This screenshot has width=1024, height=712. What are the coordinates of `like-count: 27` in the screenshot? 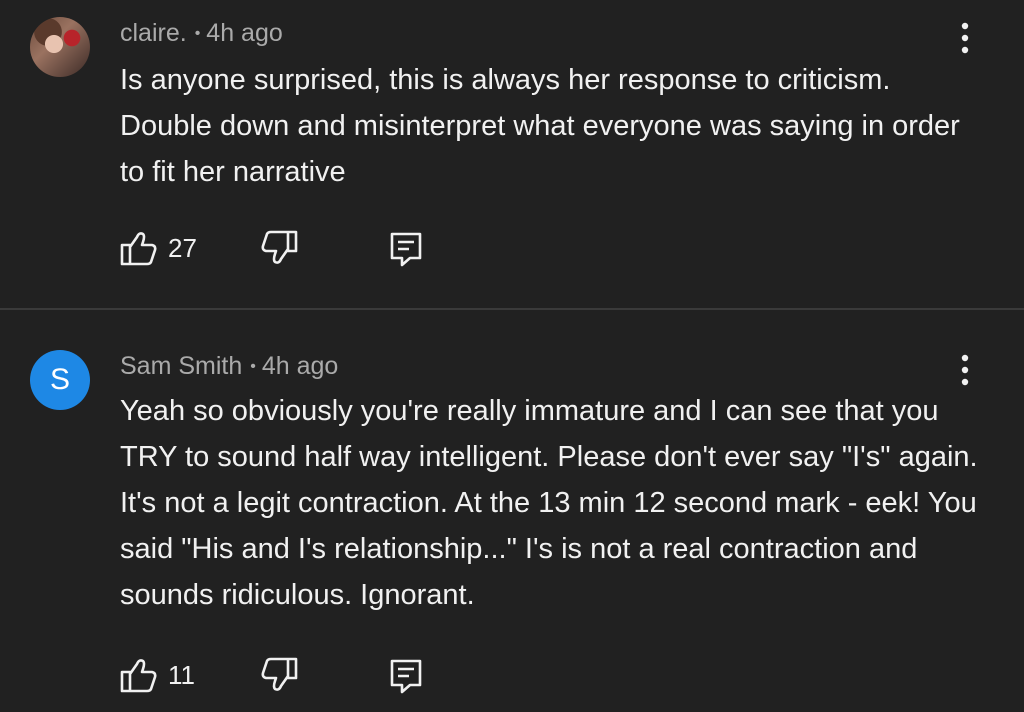 It's located at (182, 248).